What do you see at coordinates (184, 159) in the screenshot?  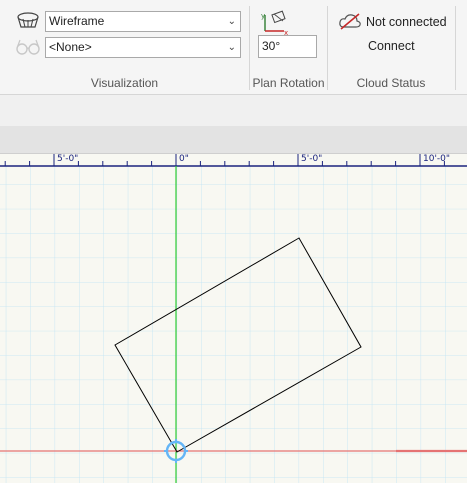 I see `ruler-label: 0"` at bounding box center [184, 159].